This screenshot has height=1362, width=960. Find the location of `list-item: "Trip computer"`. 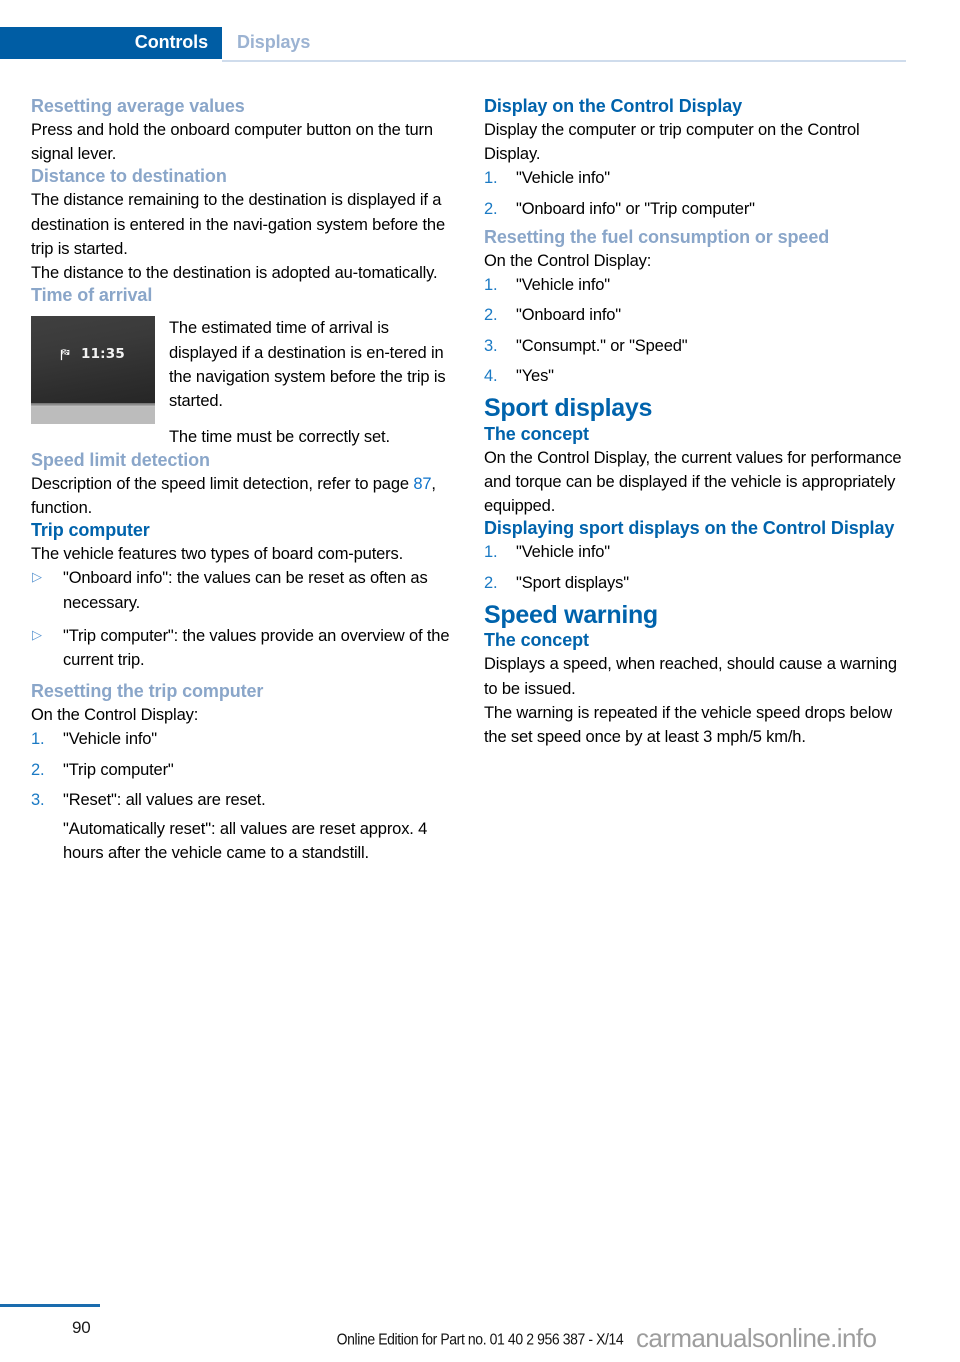

list-item: "Trip computer" is located at coordinates (102, 770).